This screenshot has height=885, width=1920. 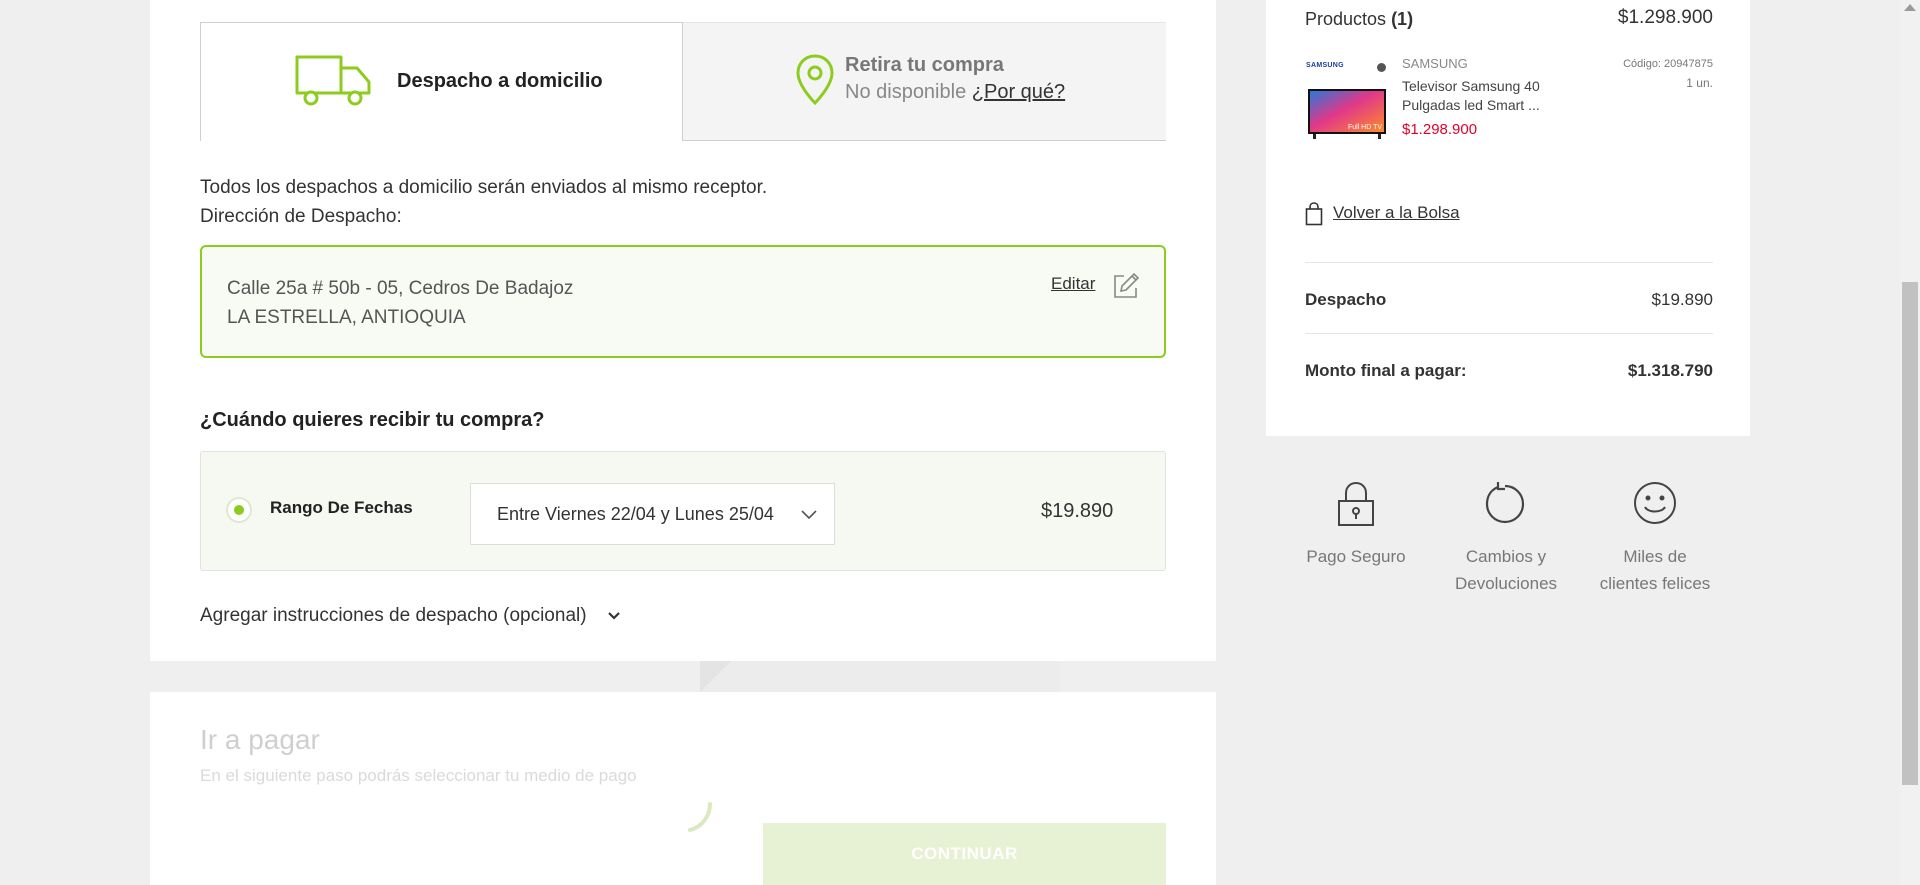 I want to click on product-brand: SAMSUNG, so click(x=1435, y=63).